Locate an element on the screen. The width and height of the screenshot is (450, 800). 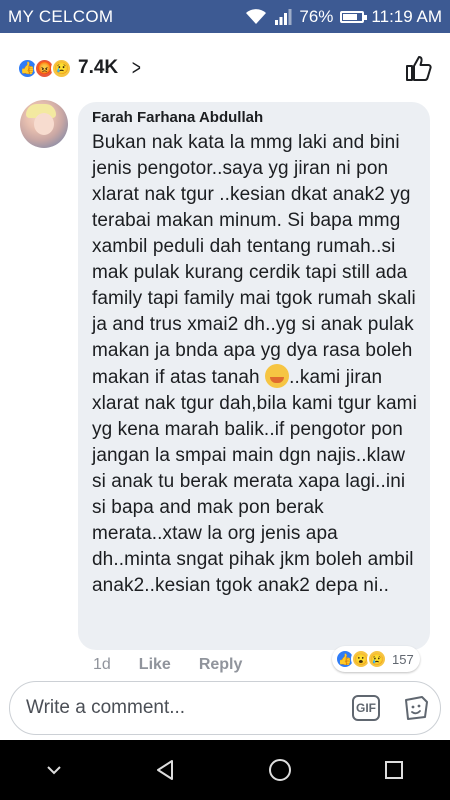
reaction-icons: 👍 😡 😢 is located at coordinates (44, 68).